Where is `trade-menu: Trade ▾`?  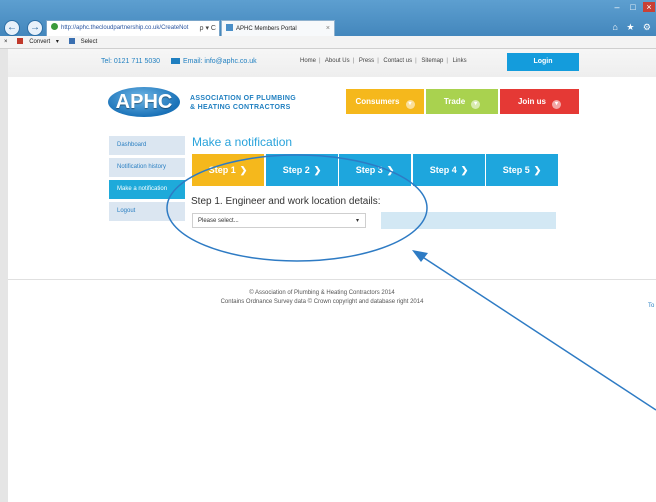
trade-menu: Trade ▾ is located at coordinates (462, 101).